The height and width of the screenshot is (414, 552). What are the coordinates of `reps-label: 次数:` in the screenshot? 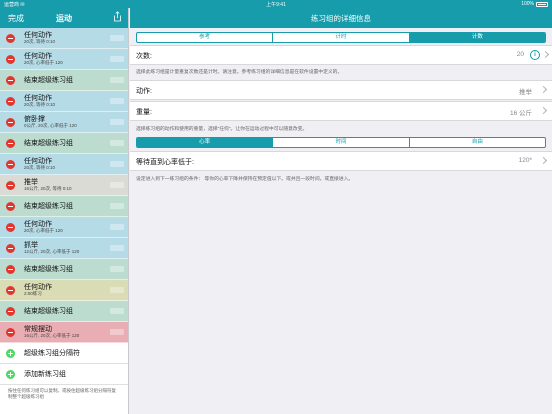 It's located at (144, 56).